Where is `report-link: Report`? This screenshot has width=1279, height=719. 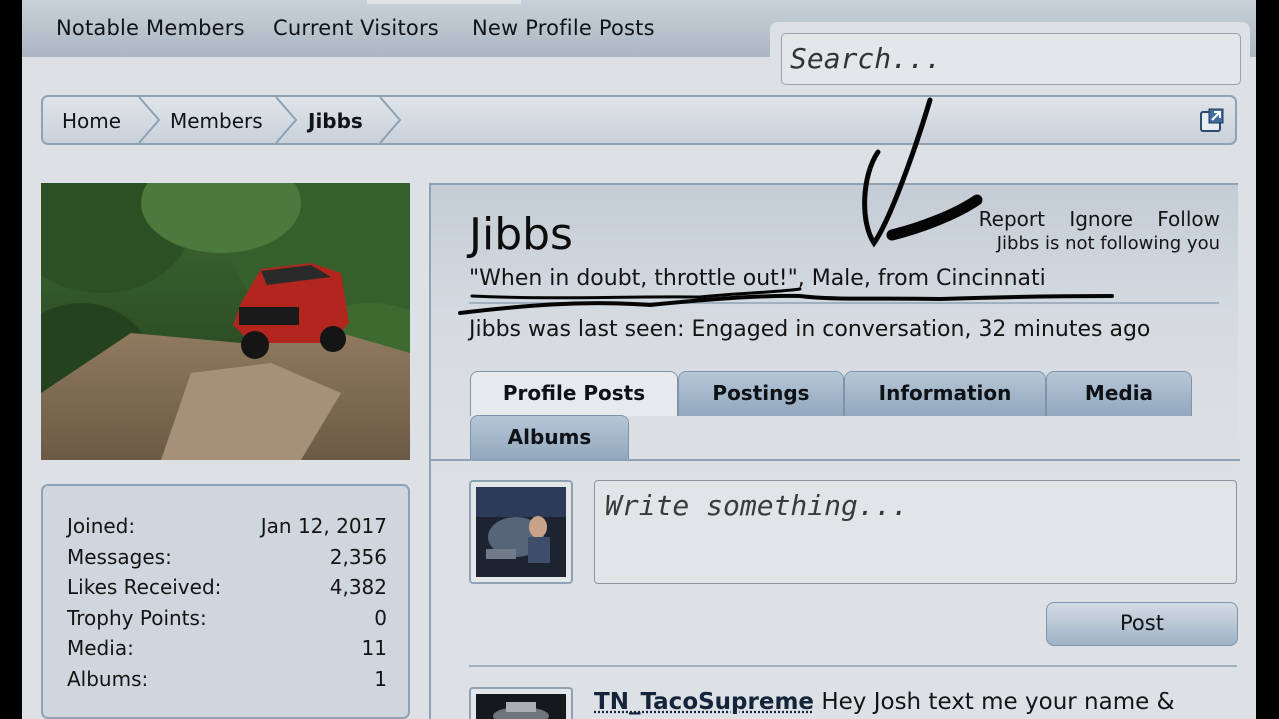
report-link: Report is located at coordinates (1012, 219).